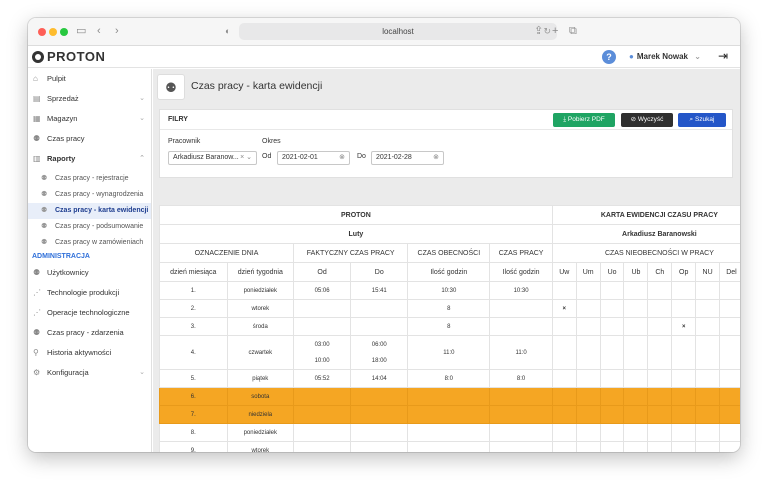 The width and height of the screenshot is (768, 488). What do you see at coordinates (89, 119) in the screenshot?
I see `sidebar-item-magazyn: ▦ Magazyn ⌄` at bounding box center [89, 119].